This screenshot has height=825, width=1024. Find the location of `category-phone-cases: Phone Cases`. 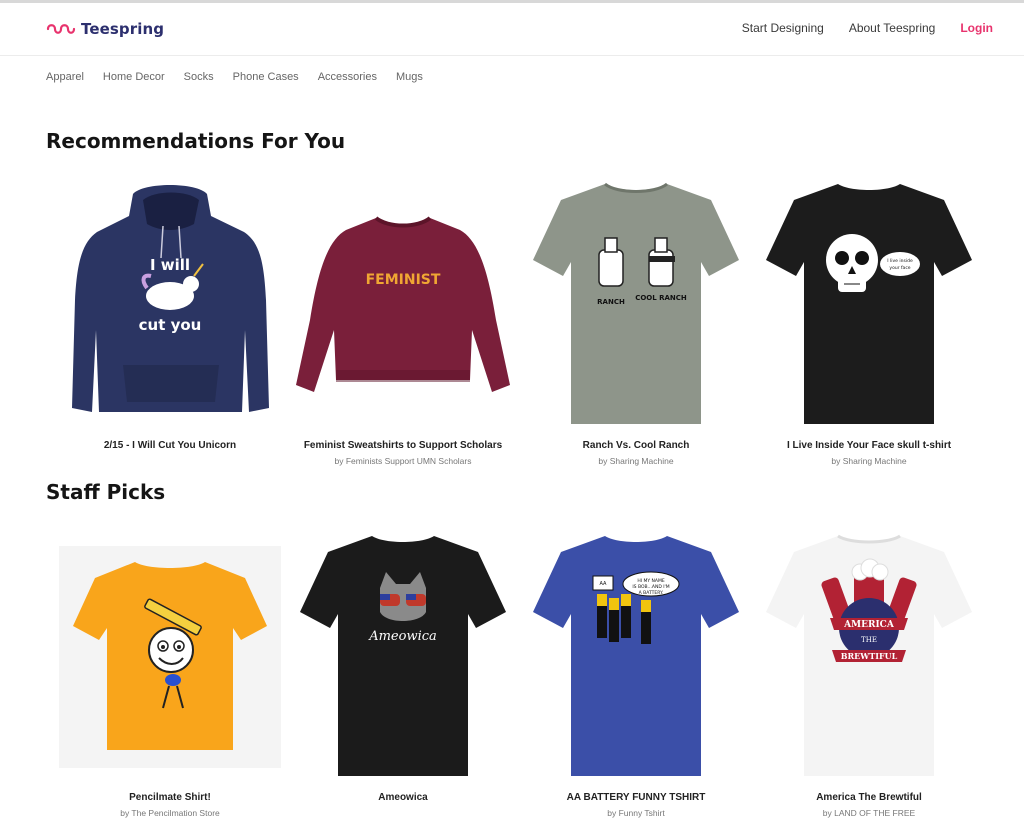

category-phone-cases: Phone Cases is located at coordinates (266, 77).